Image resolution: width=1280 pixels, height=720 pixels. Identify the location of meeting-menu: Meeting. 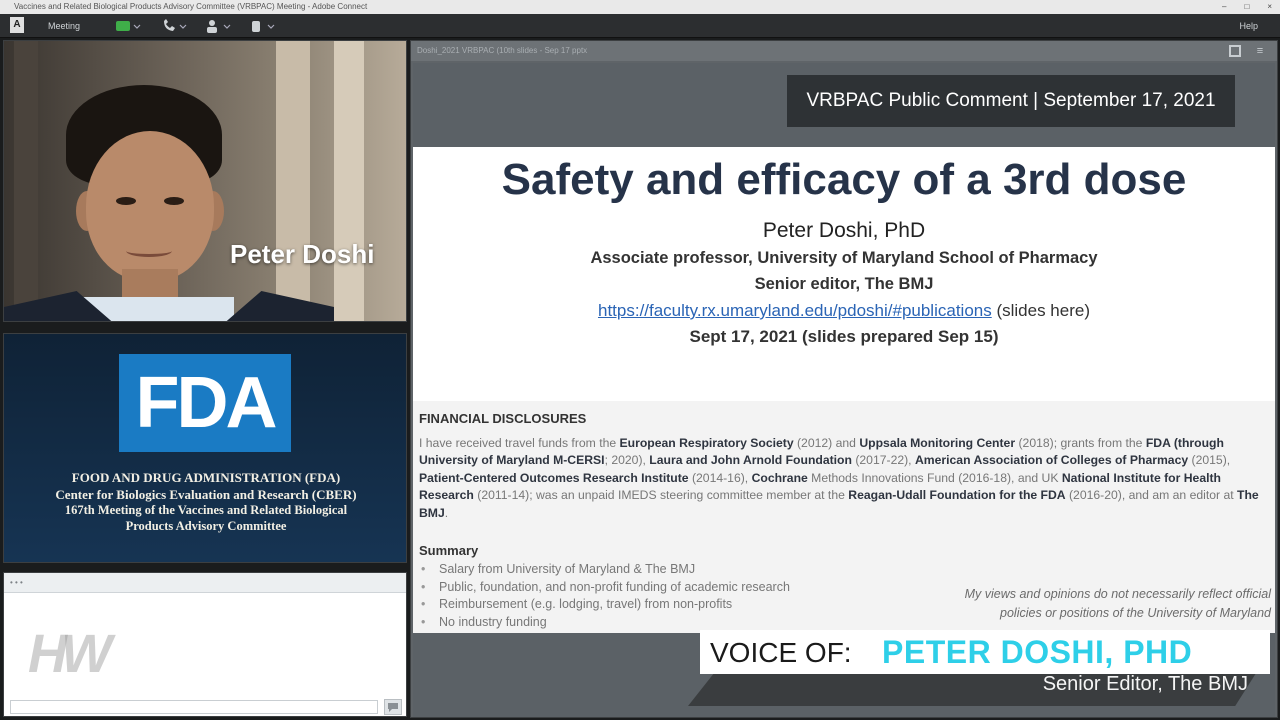
(64, 26).